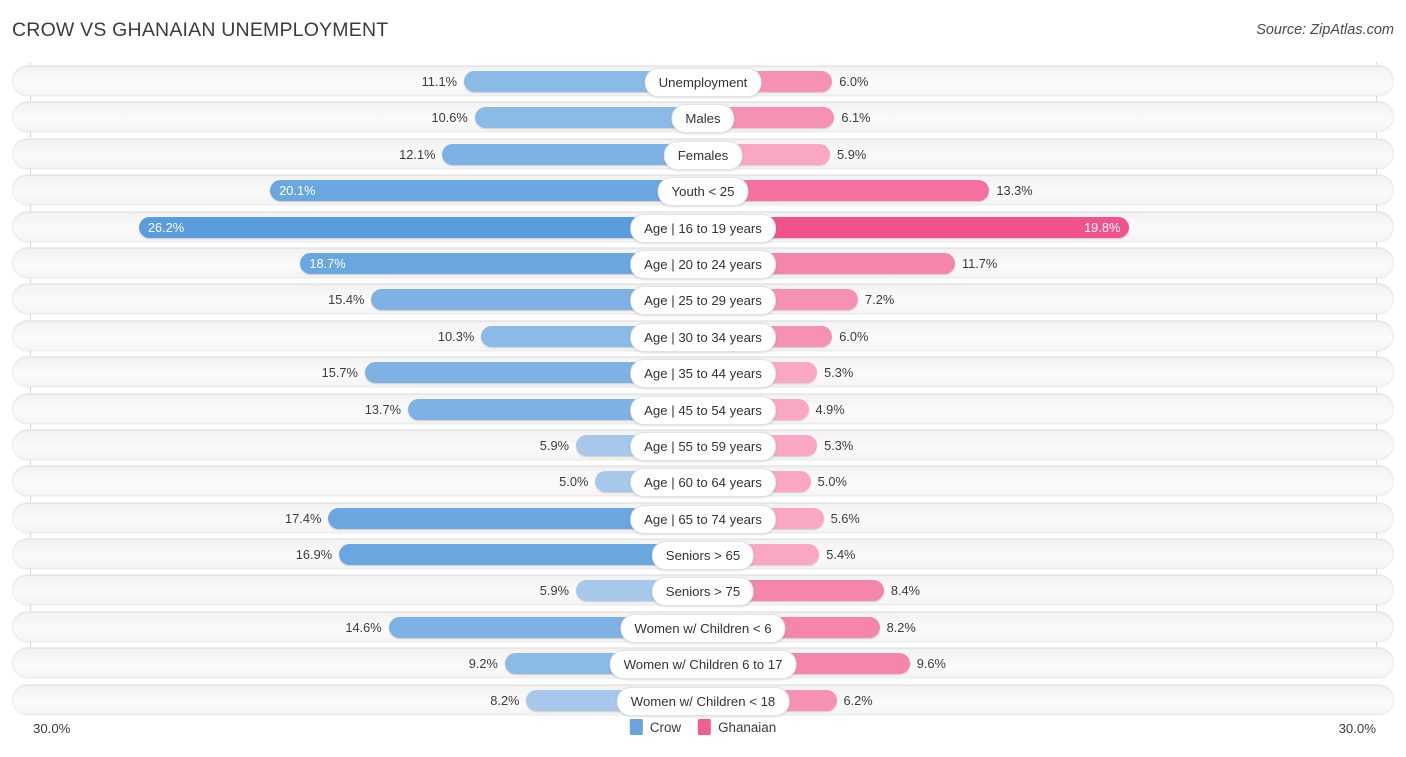 This screenshot has width=1406, height=757. I want to click on legend-label: Crow, so click(665, 727).